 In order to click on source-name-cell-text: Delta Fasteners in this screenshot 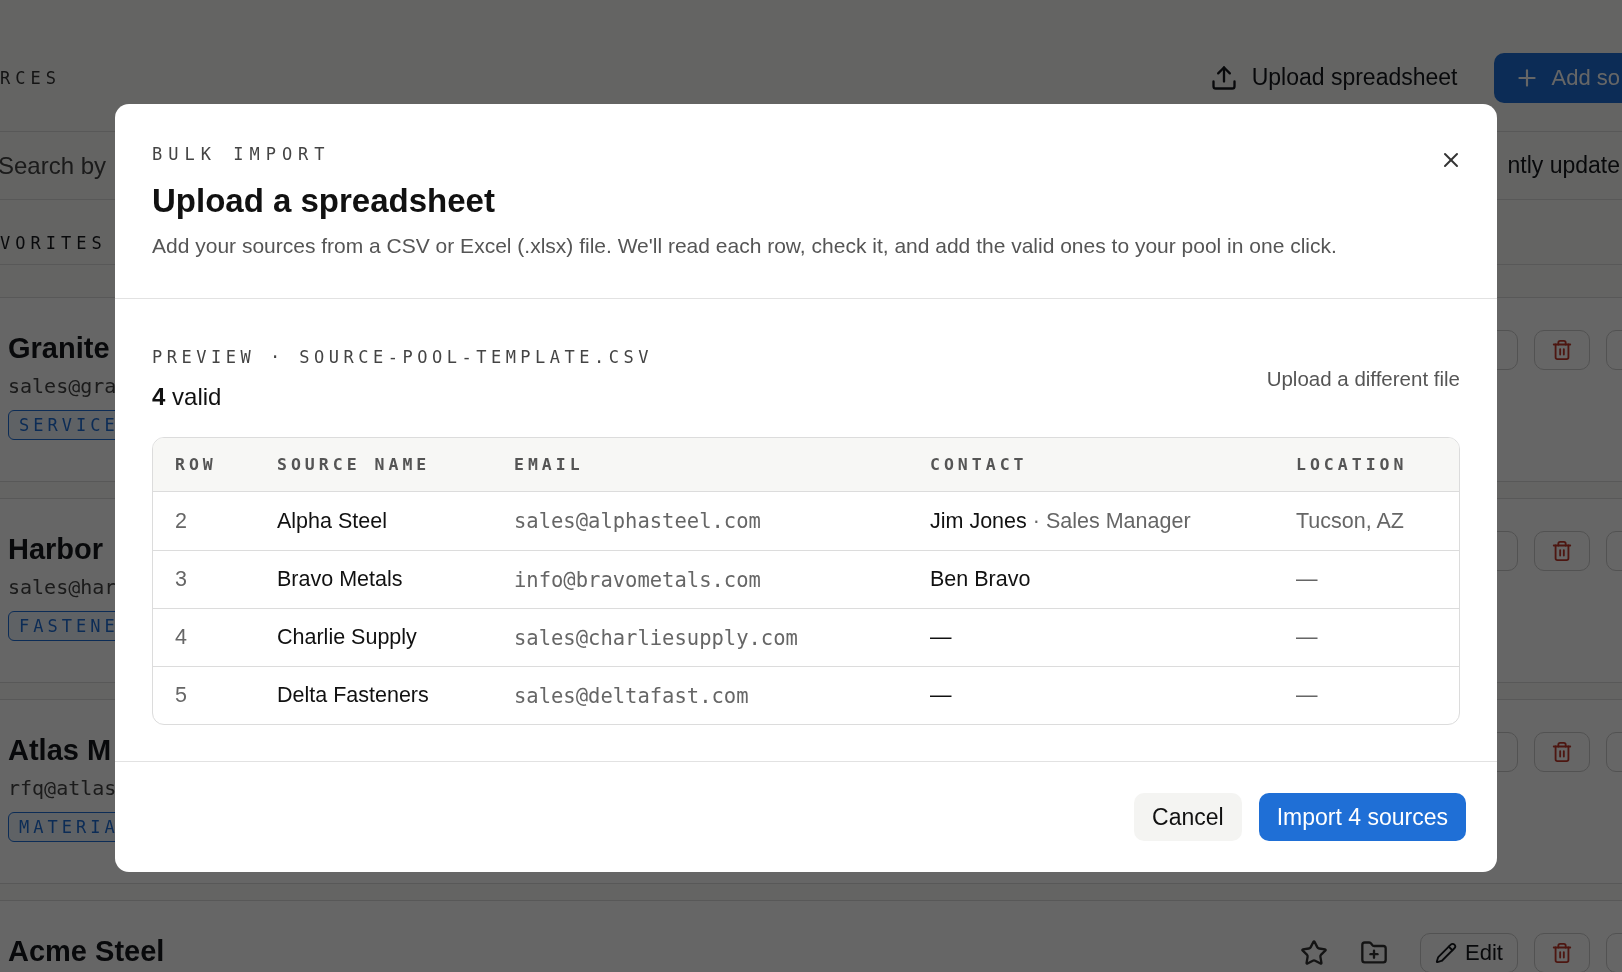, I will do `click(353, 695)`.